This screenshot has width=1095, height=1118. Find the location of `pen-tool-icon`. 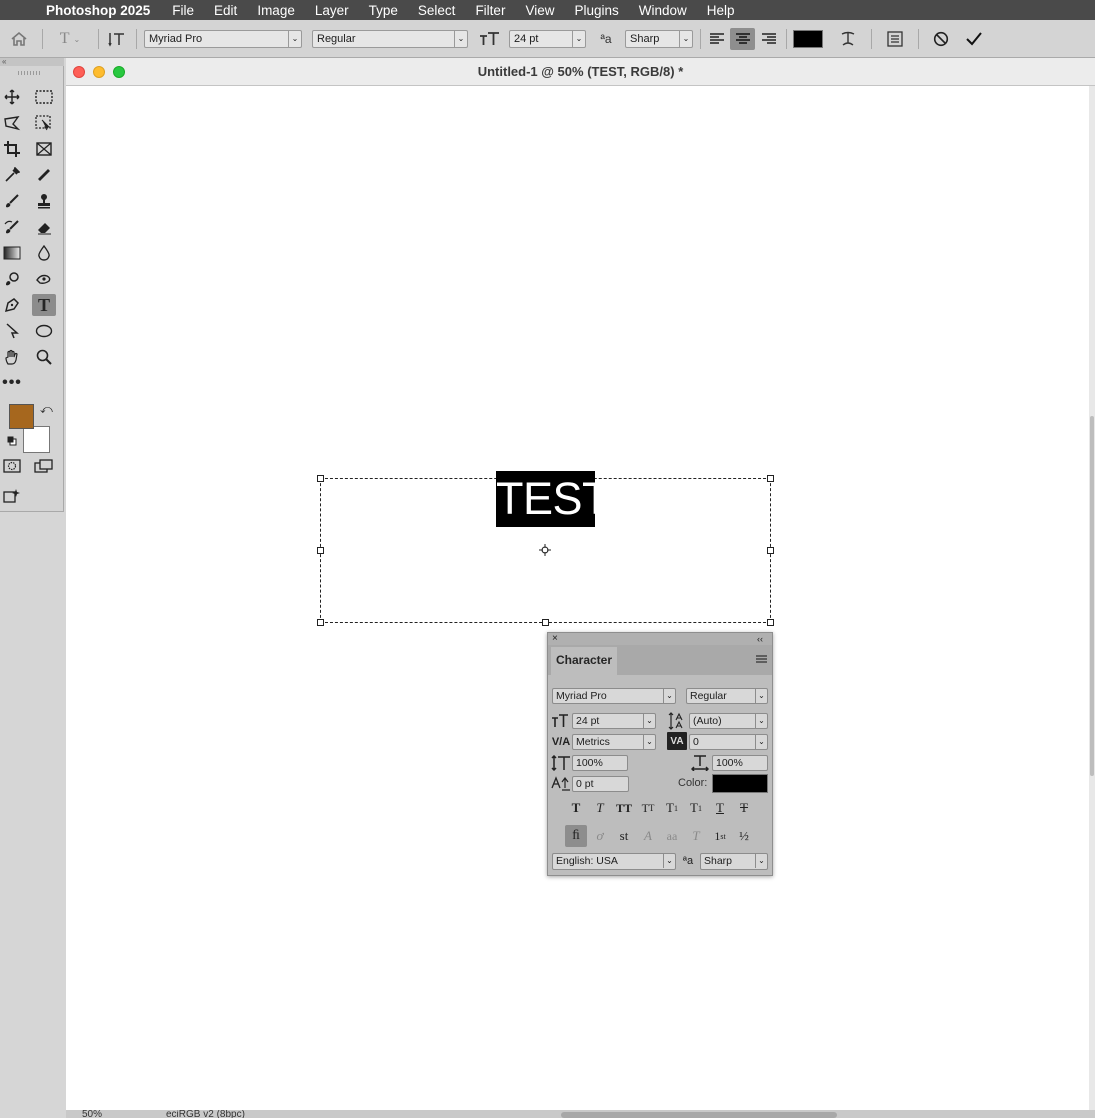

pen-tool-icon is located at coordinates (12, 305).